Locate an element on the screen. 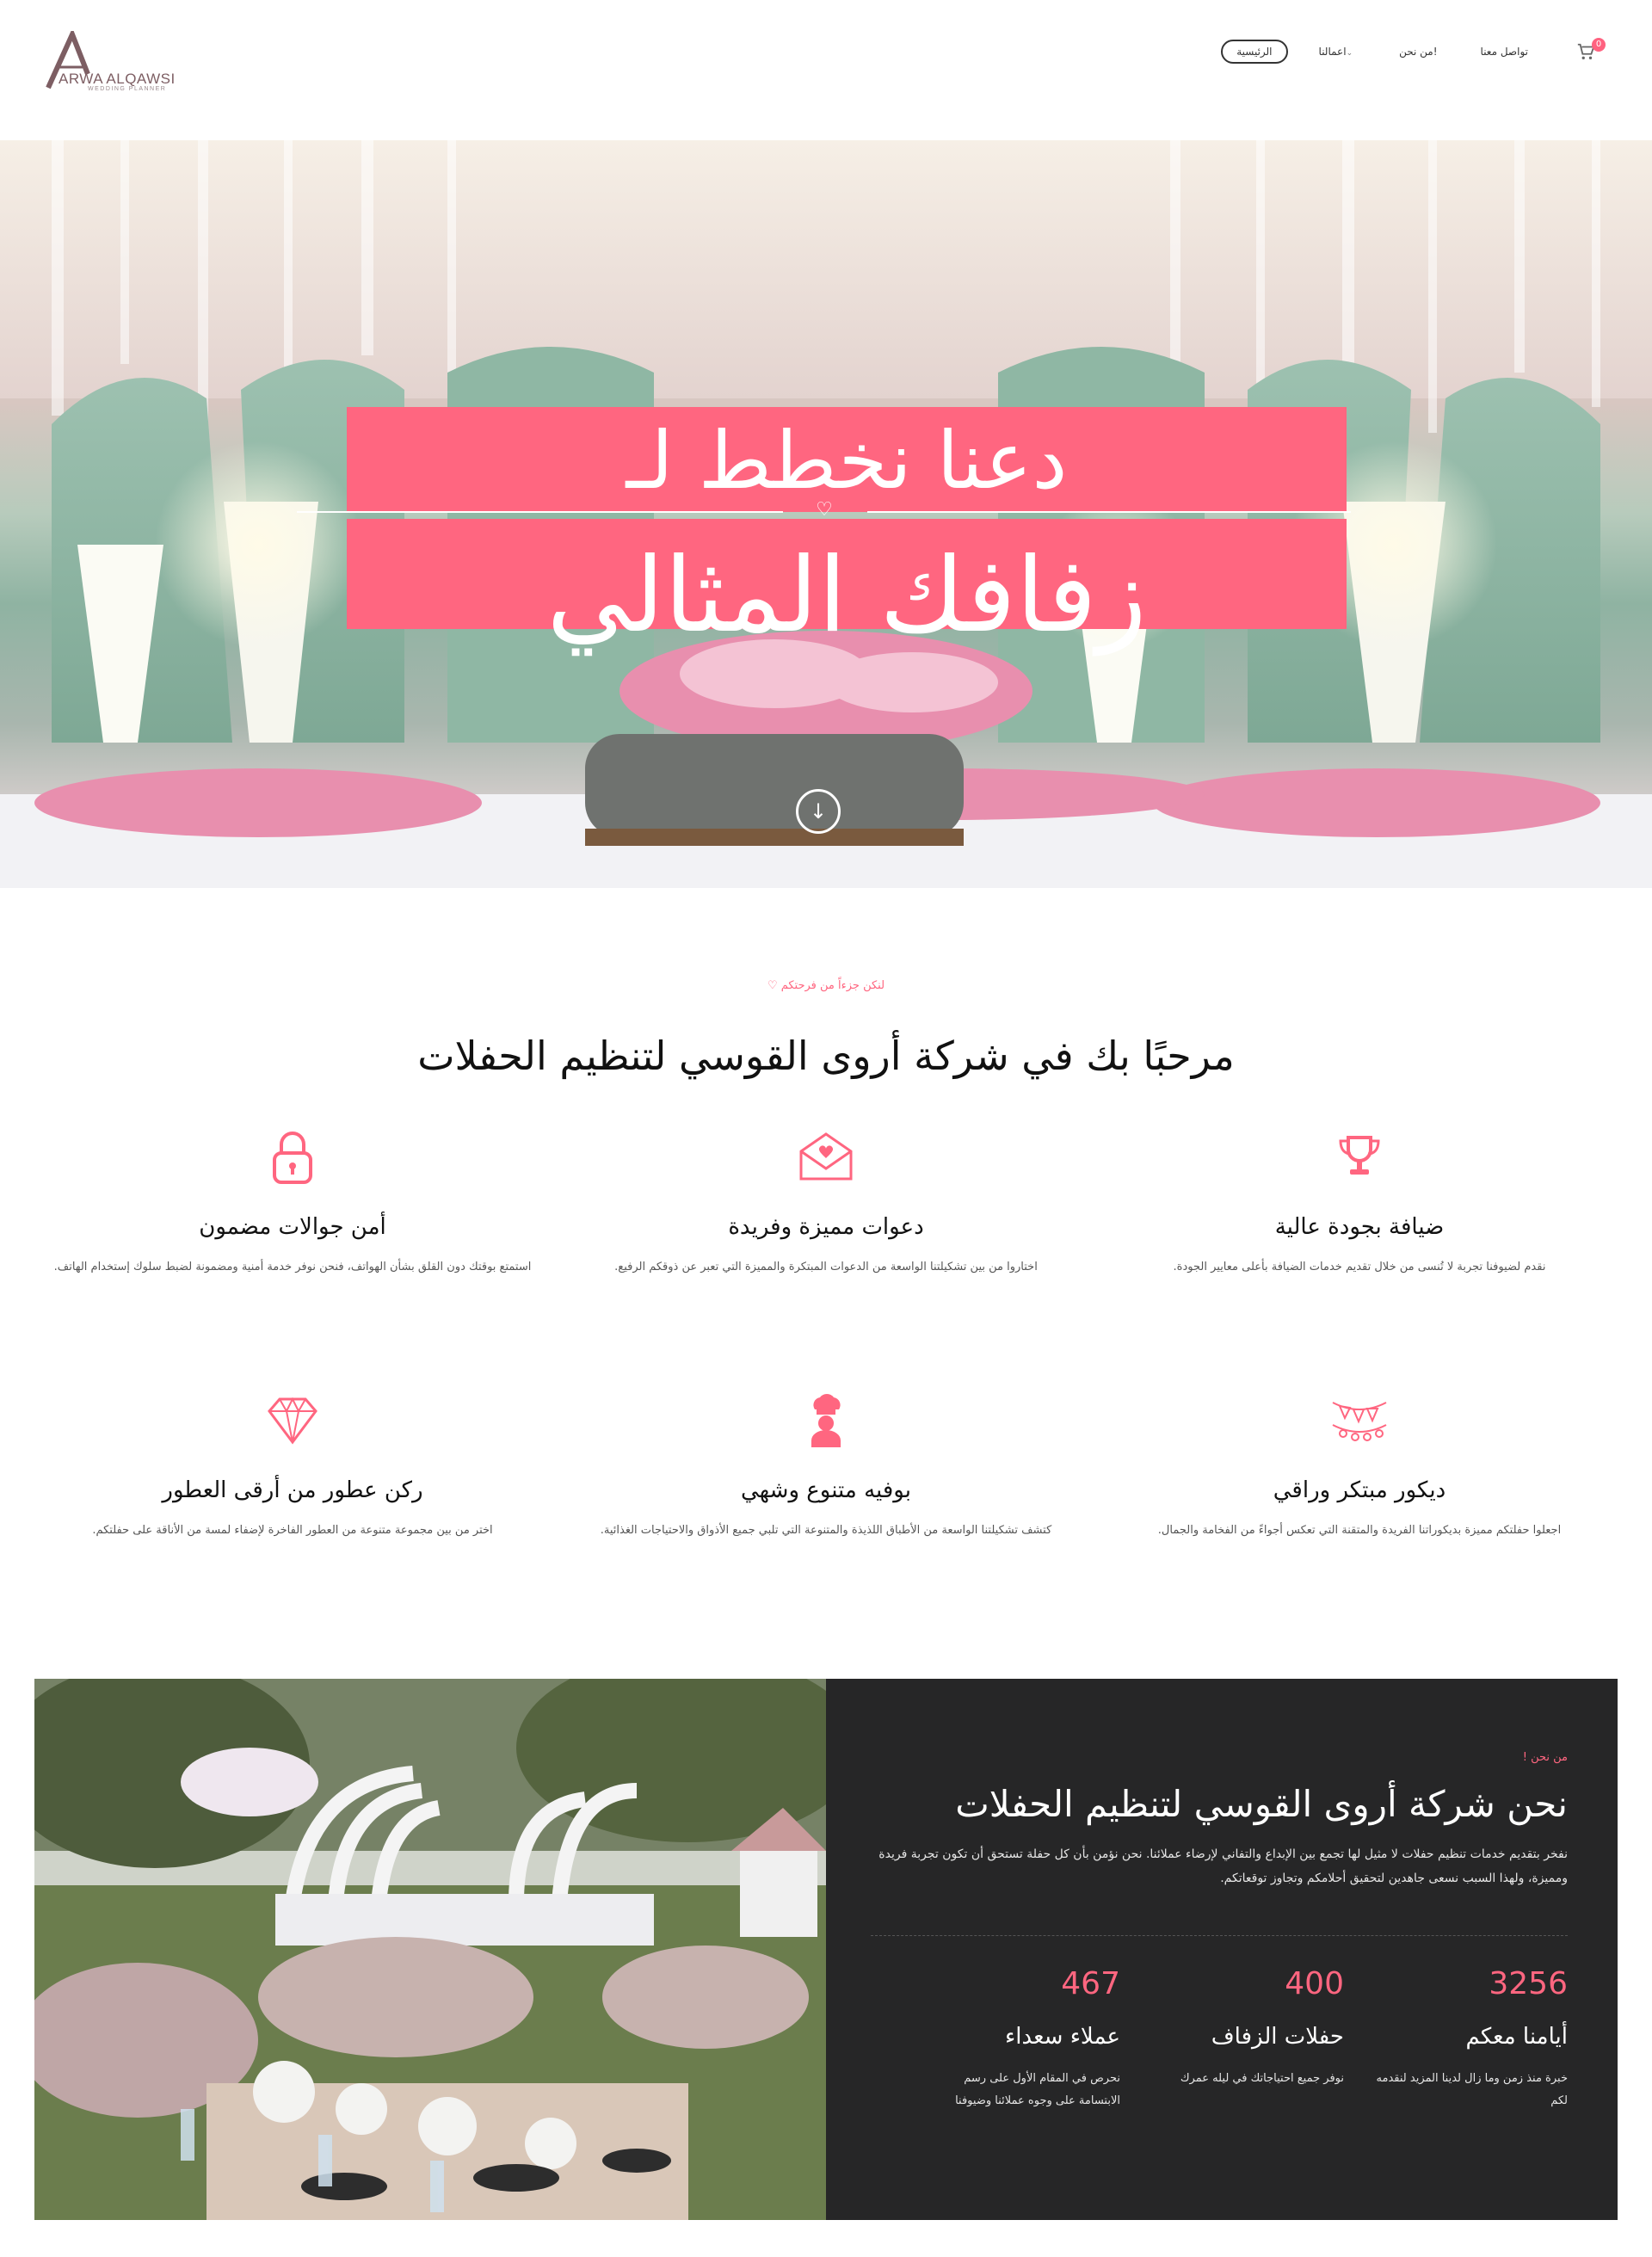  feature-title: أمن جوالات مضمون is located at coordinates (292, 1227).